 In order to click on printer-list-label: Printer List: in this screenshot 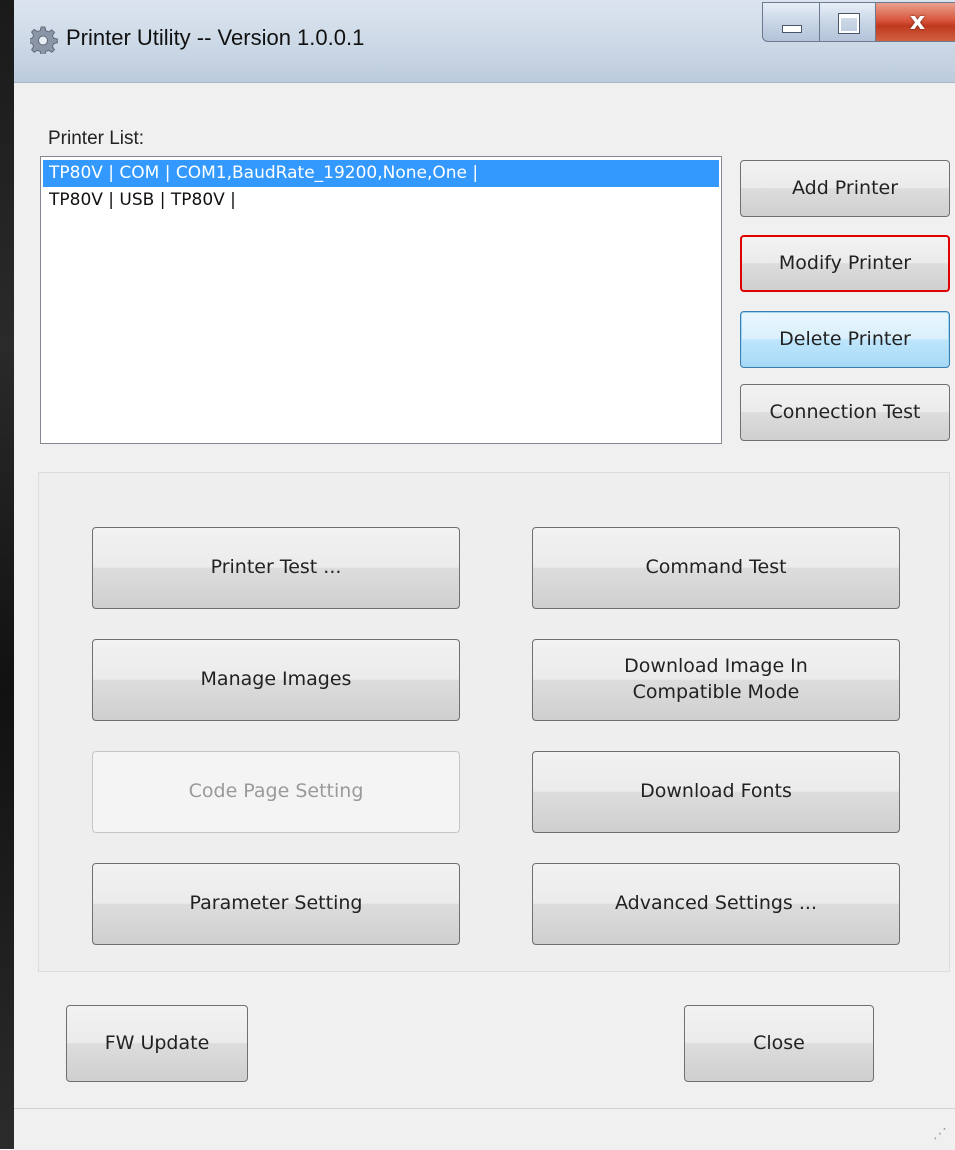, I will do `click(96, 138)`.